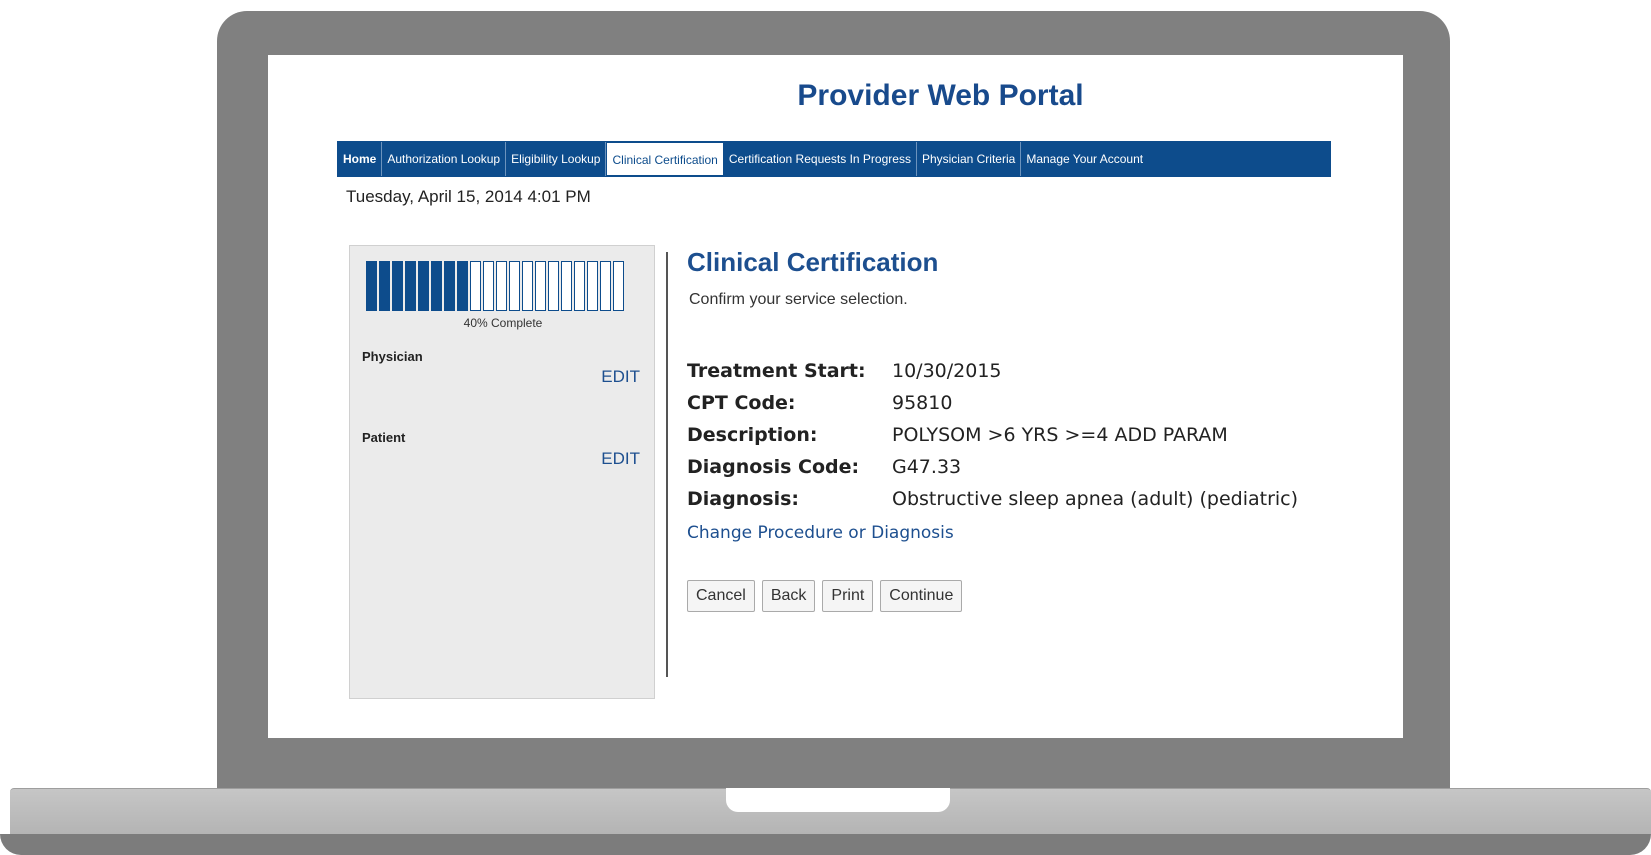 The width and height of the screenshot is (1651, 855). What do you see at coordinates (992, 403) in the screenshot?
I see `detail-row-cpt-code: CPT Code: 95810` at bounding box center [992, 403].